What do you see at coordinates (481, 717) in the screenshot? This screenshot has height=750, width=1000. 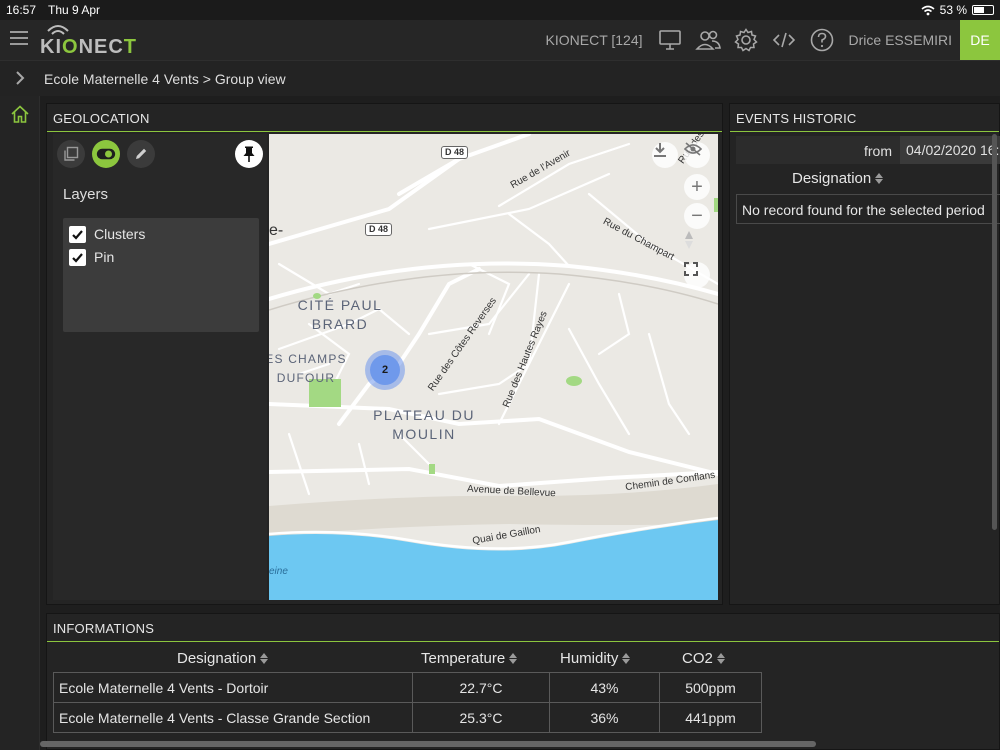 I see `temperature-cell: 25.3°C` at bounding box center [481, 717].